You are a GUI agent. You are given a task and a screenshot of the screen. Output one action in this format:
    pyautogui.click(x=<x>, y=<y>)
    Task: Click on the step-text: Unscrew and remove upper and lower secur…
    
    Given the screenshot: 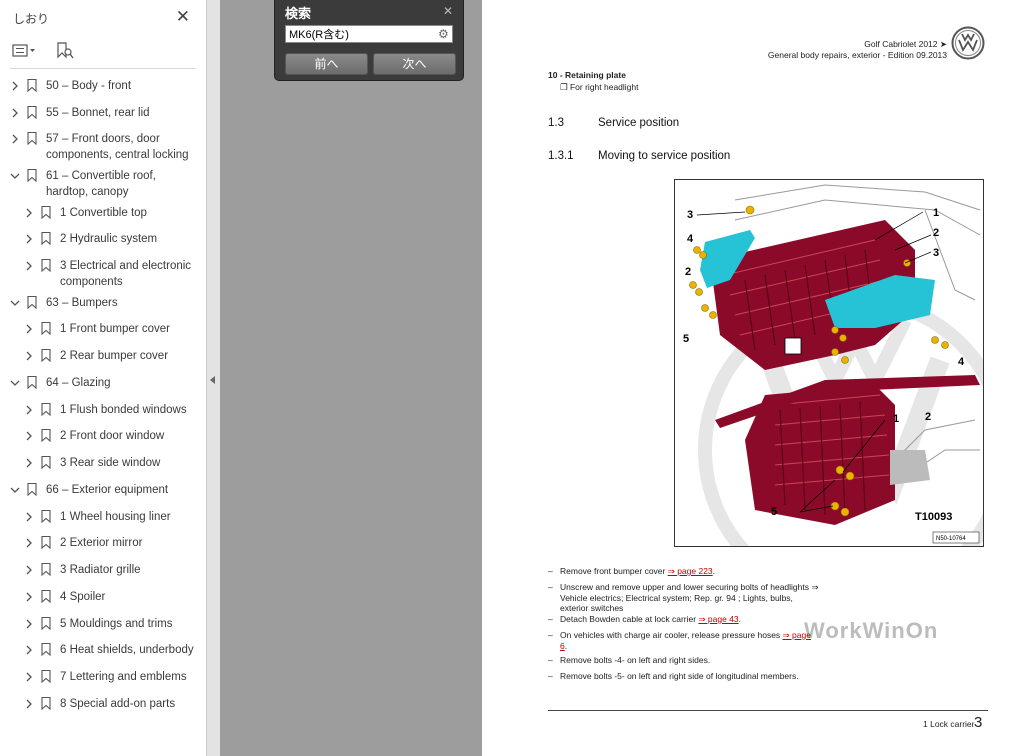 What is the action you would take?
    pyautogui.click(x=689, y=597)
    